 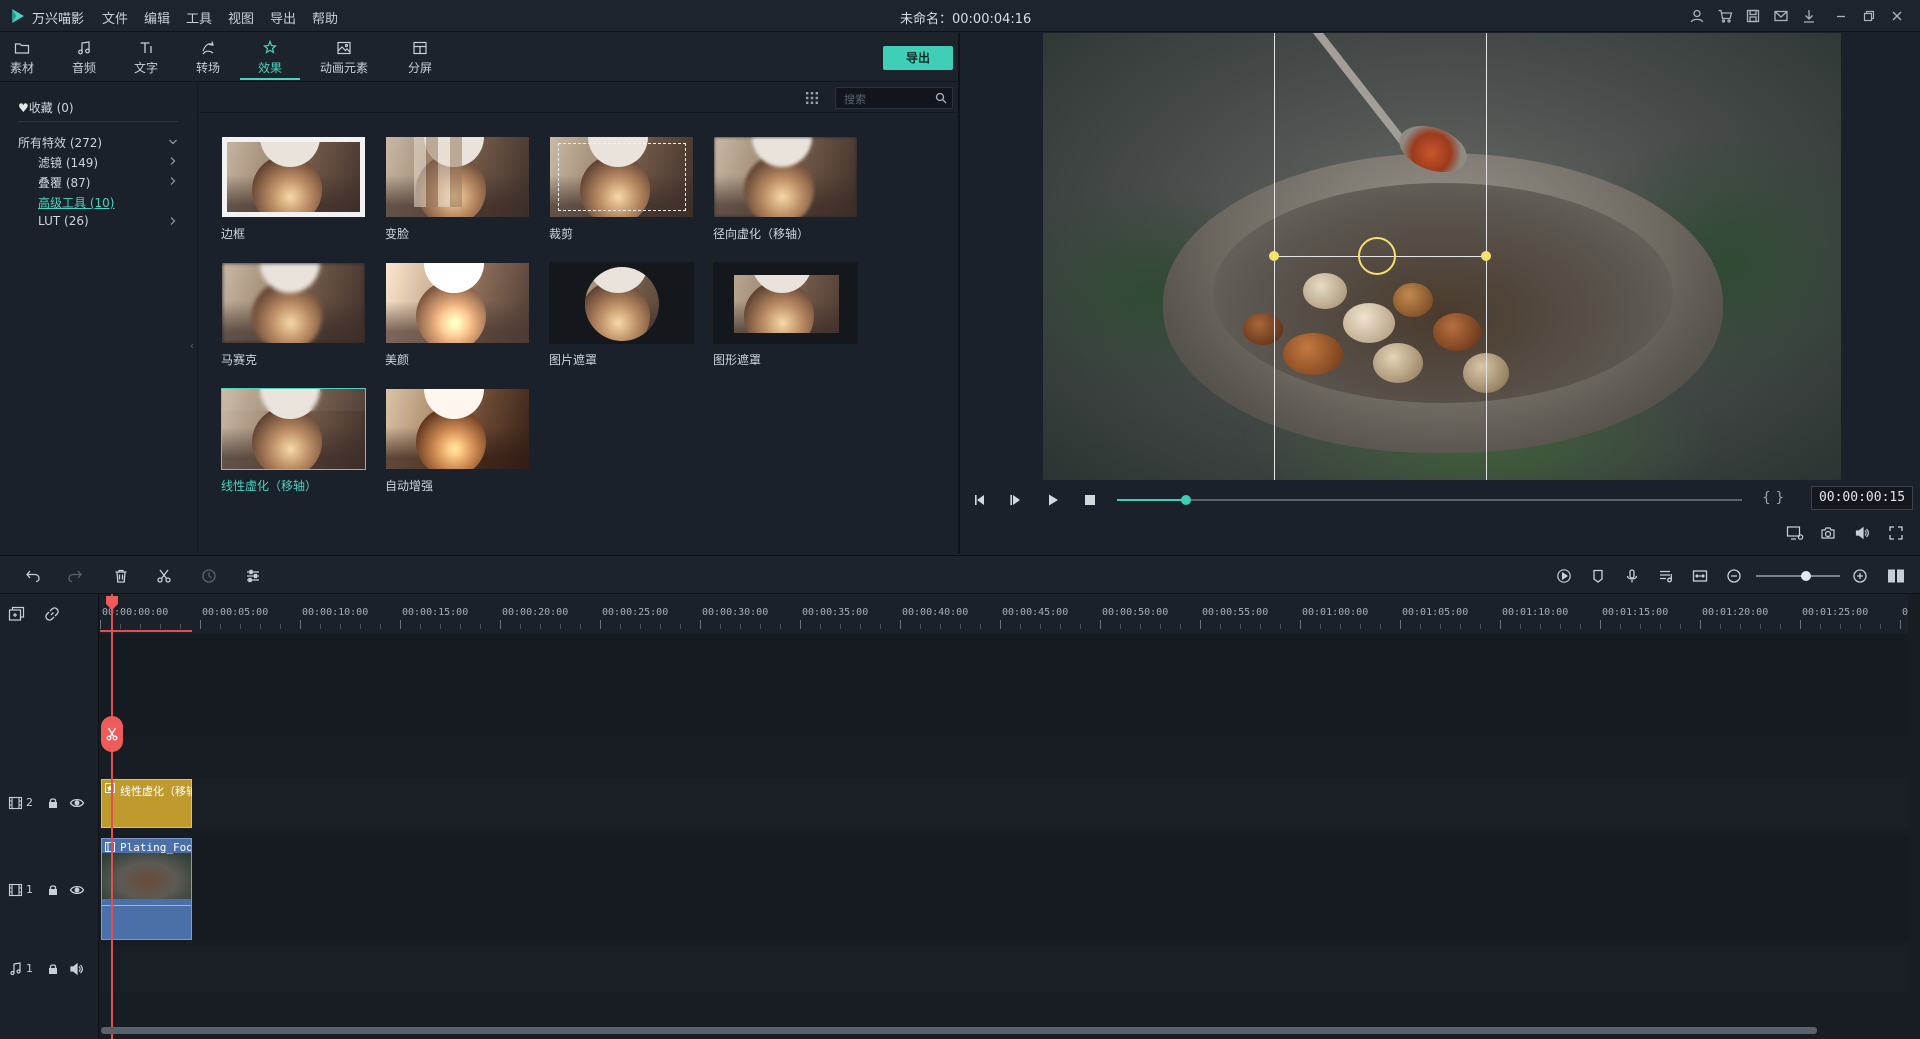 I want to click on adjust-icon, so click(x=253, y=576).